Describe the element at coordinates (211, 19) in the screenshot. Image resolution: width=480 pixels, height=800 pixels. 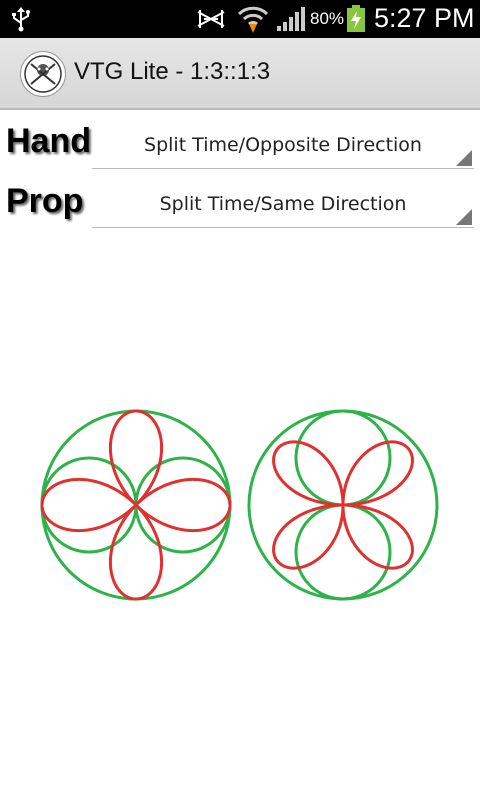
I see `no-signal-icon` at that location.